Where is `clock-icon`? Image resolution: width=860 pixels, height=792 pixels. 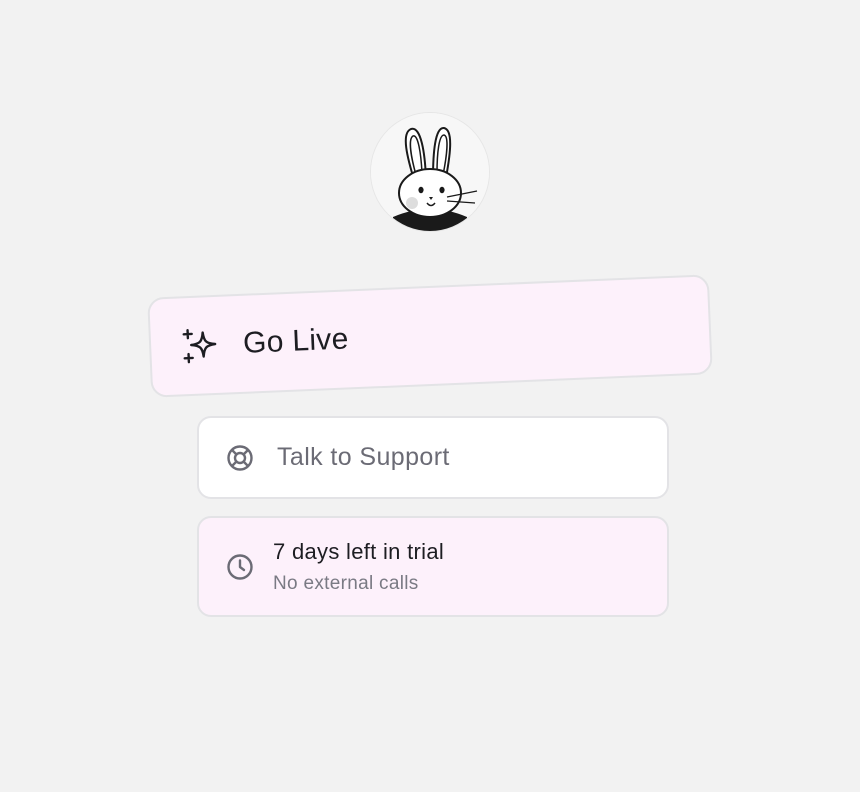 clock-icon is located at coordinates (240, 567).